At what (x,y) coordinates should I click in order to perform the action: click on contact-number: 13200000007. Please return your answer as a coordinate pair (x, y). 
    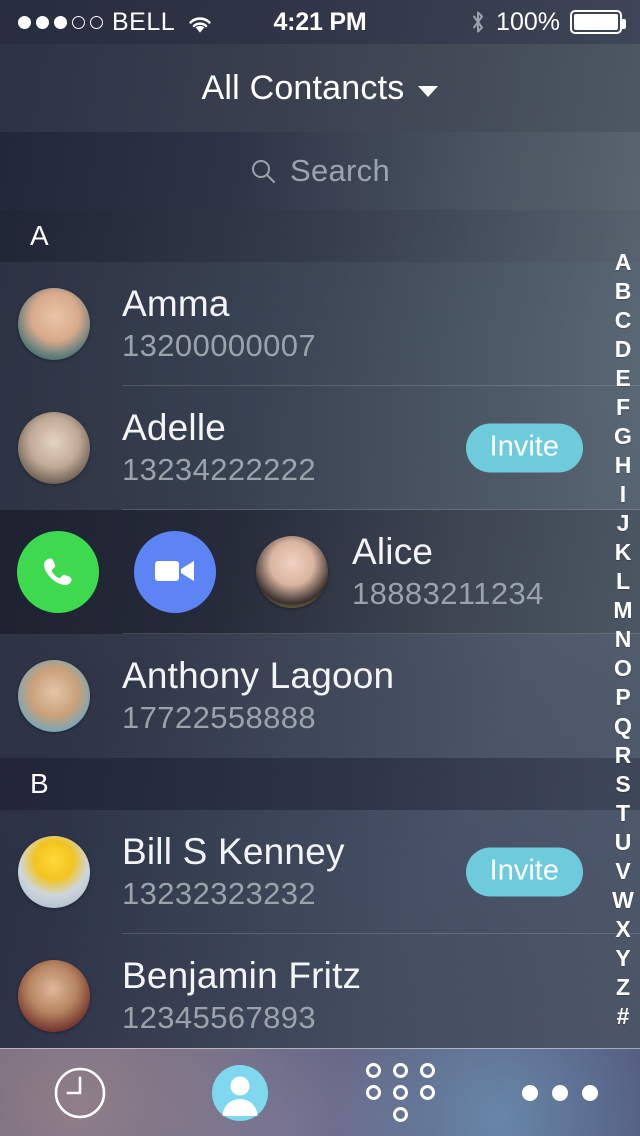
    Looking at the image, I should click on (219, 345).